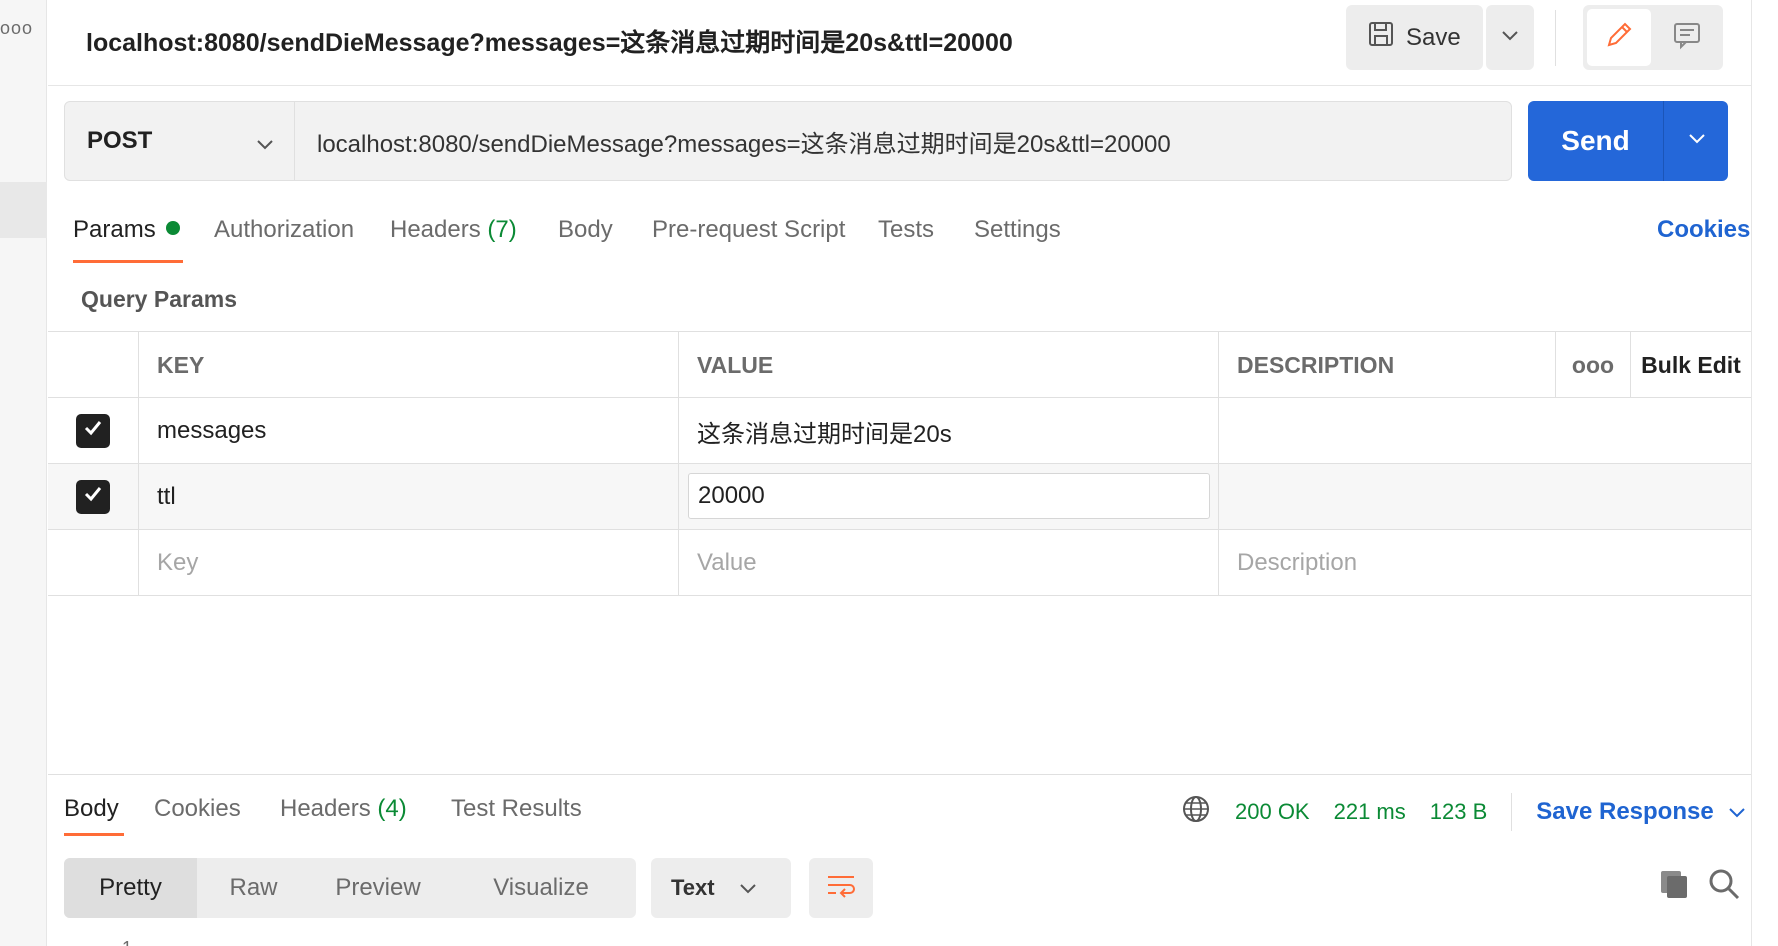 The height and width of the screenshot is (946, 1778). What do you see at coordinates (409, 563) in the screenshot?
I see `new-key-input: Key` at bounding box center [409, 563].